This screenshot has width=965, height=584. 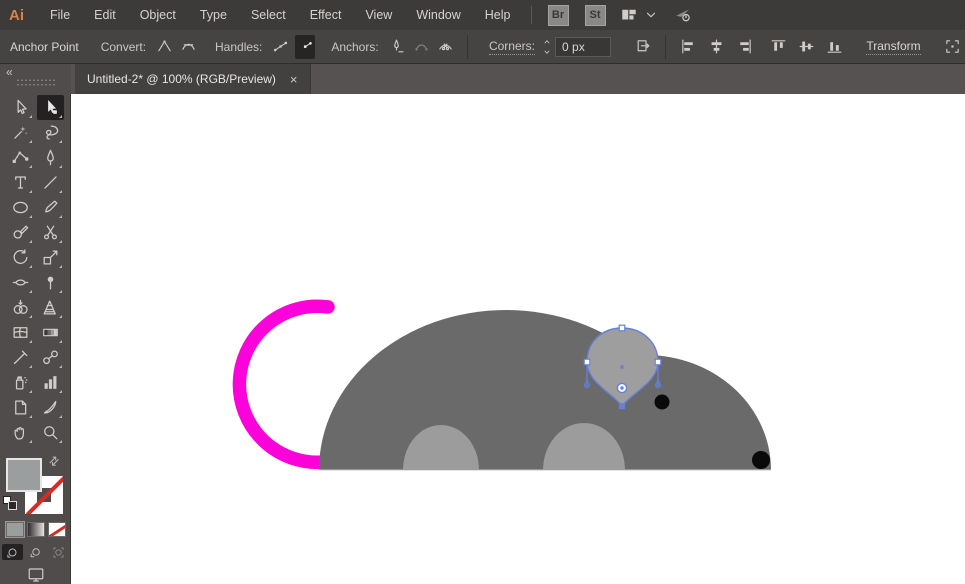 What do you see at coordinates (56, 529) in the screenshot?
I see `none-mode-button` at bounding box center [56, 529].